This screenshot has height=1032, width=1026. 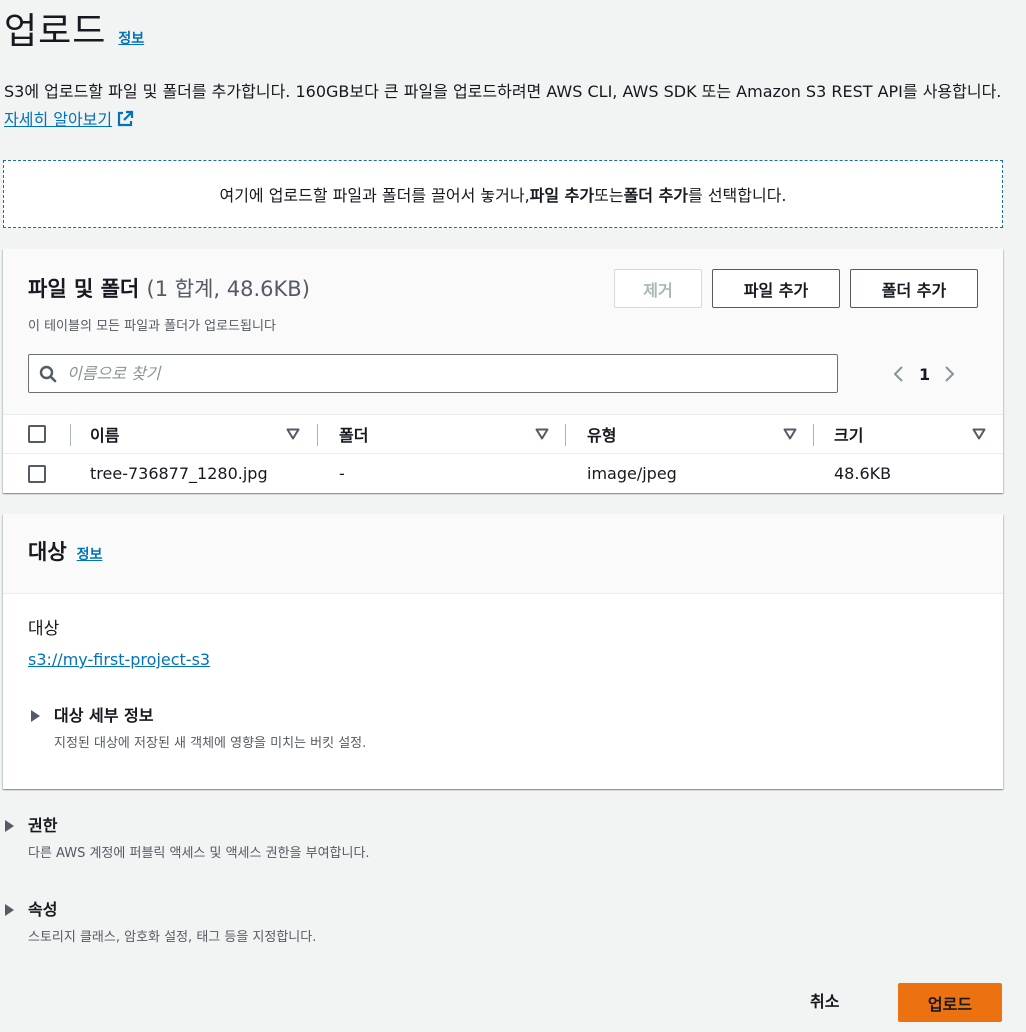 What do you see at coordinates (692, 434) in the screenshot?
I see `column-header-type: 유형` at bounding box center [692, 434].